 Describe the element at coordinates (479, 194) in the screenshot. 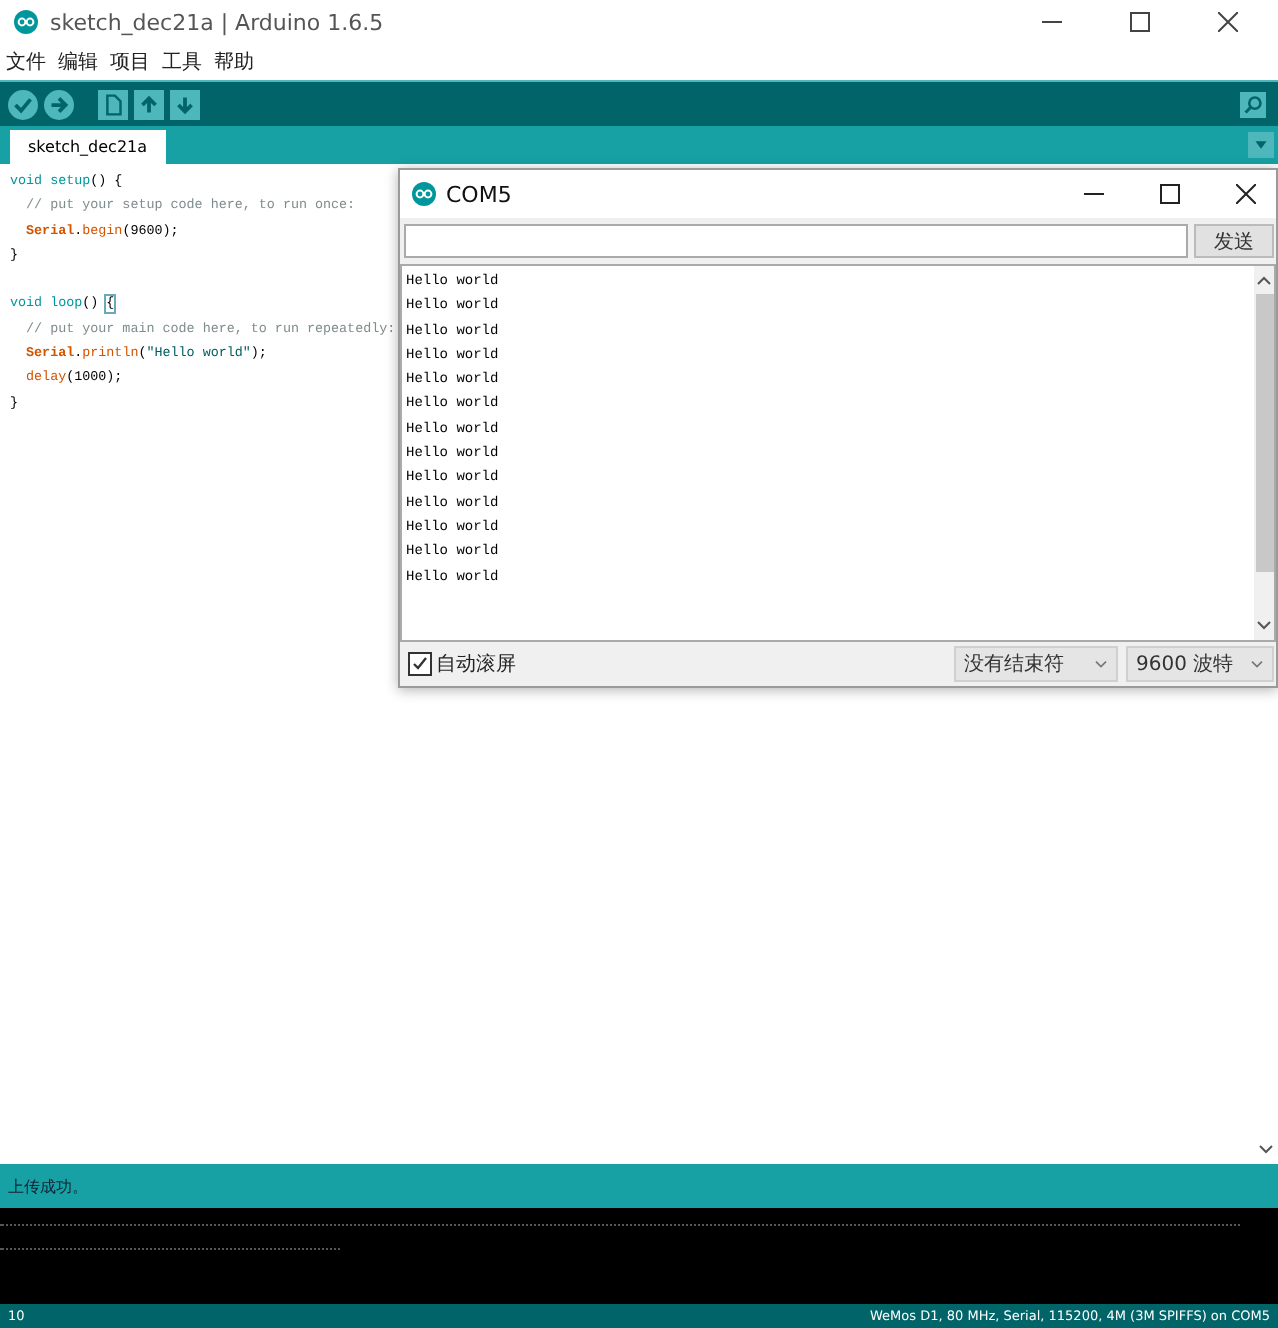

I see `window-title: COM5` at that location.